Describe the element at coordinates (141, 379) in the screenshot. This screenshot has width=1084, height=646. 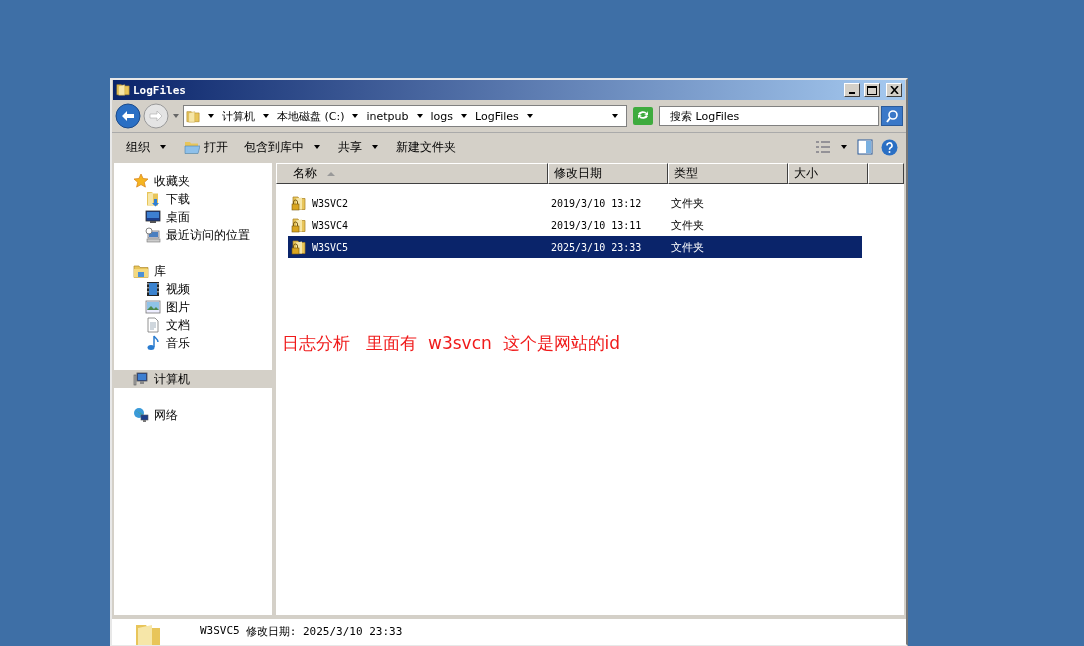
I see `computer-icon` at that location.